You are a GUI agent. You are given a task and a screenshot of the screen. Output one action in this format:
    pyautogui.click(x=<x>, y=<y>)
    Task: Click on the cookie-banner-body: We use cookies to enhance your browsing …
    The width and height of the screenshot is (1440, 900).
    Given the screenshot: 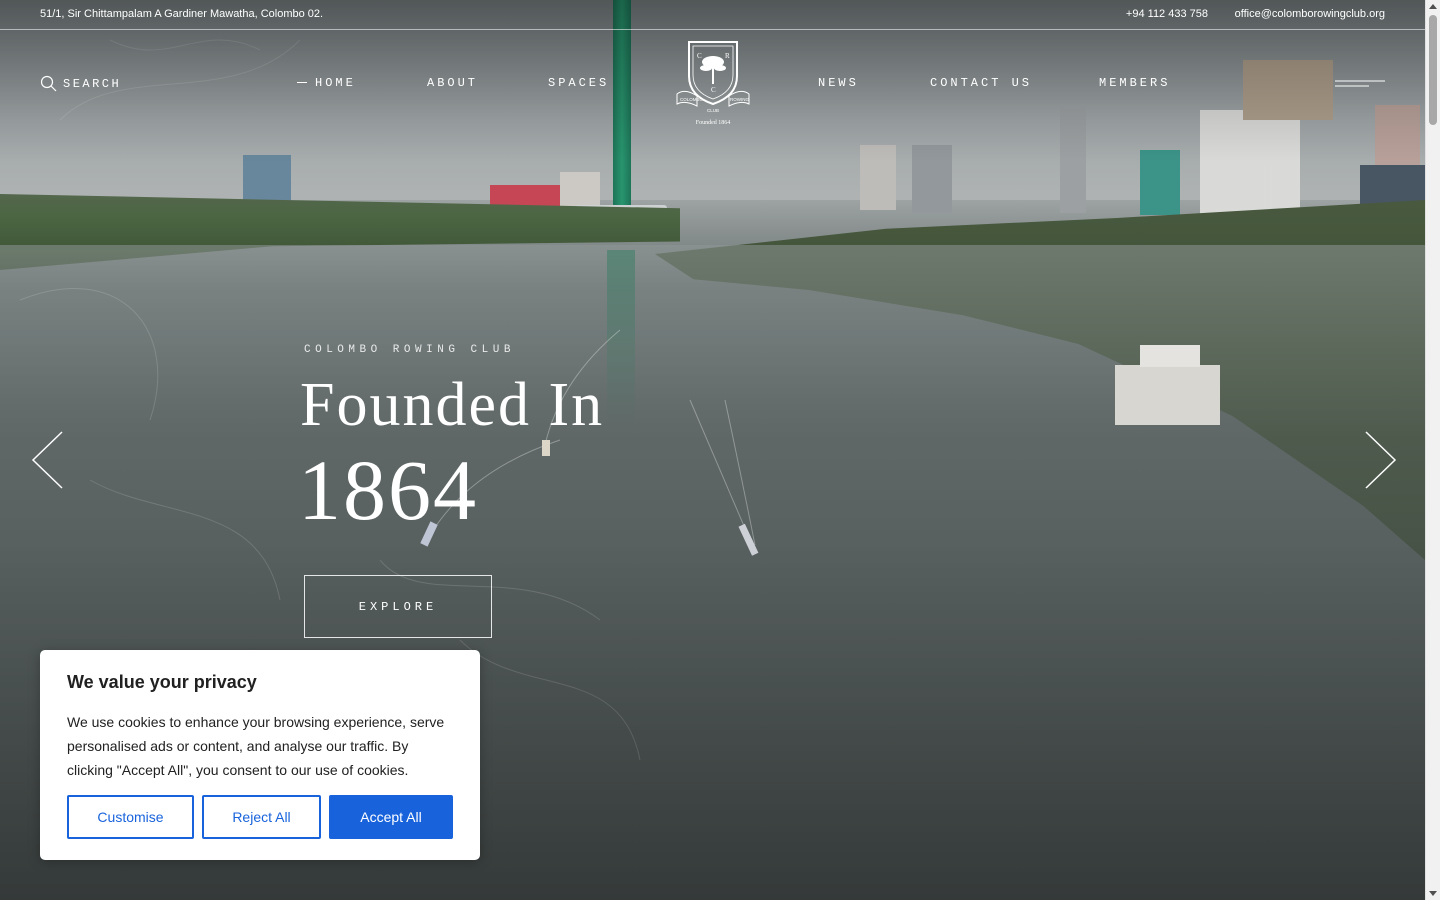 What is the action you would take?
    pyautogui.click(x=256, y=746)
    